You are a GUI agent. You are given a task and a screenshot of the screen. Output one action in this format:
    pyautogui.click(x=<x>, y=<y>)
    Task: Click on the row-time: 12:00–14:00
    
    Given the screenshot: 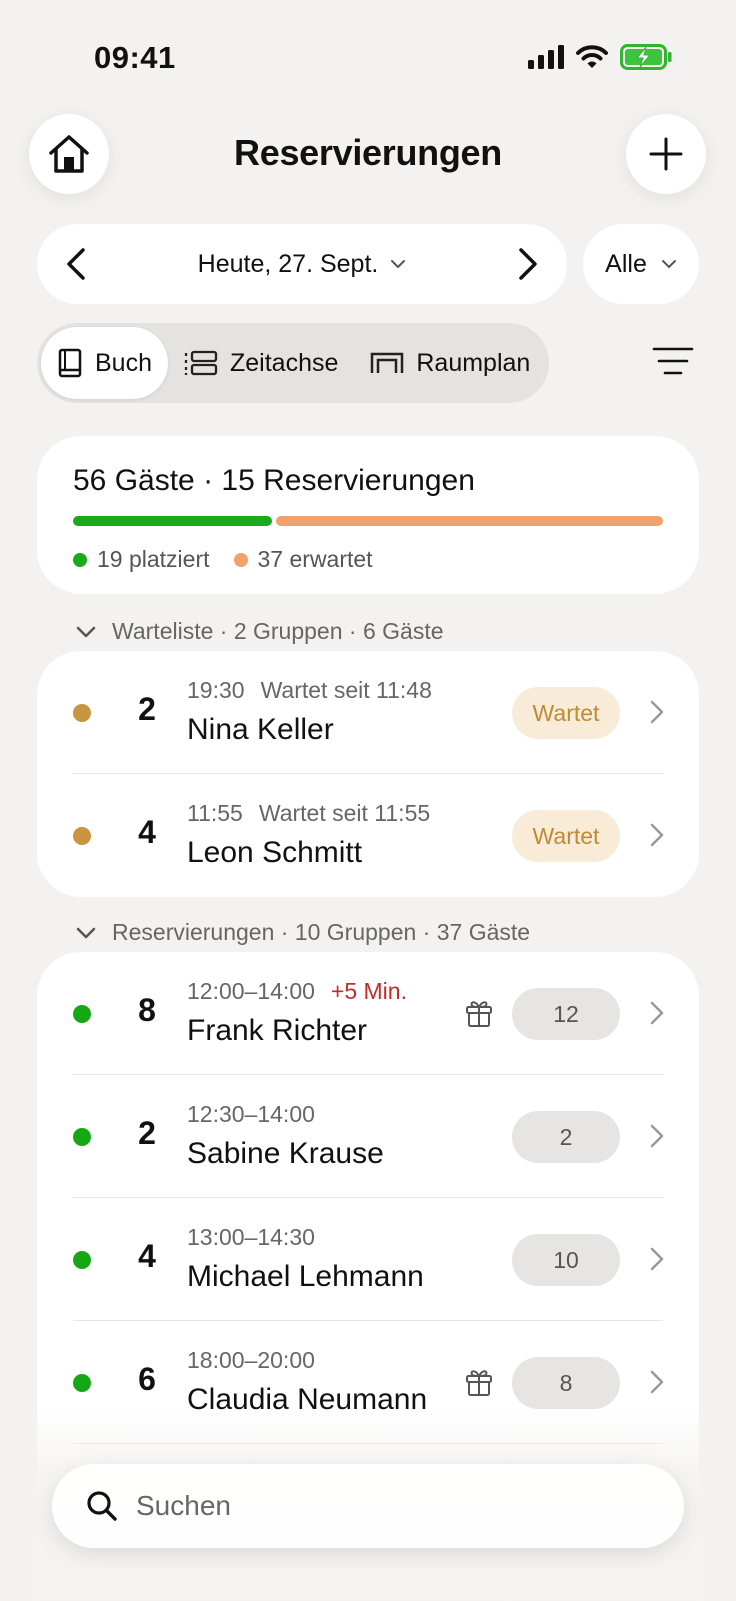 What is the action you would take?
    pyautogui.click(x=251, y=991)
    